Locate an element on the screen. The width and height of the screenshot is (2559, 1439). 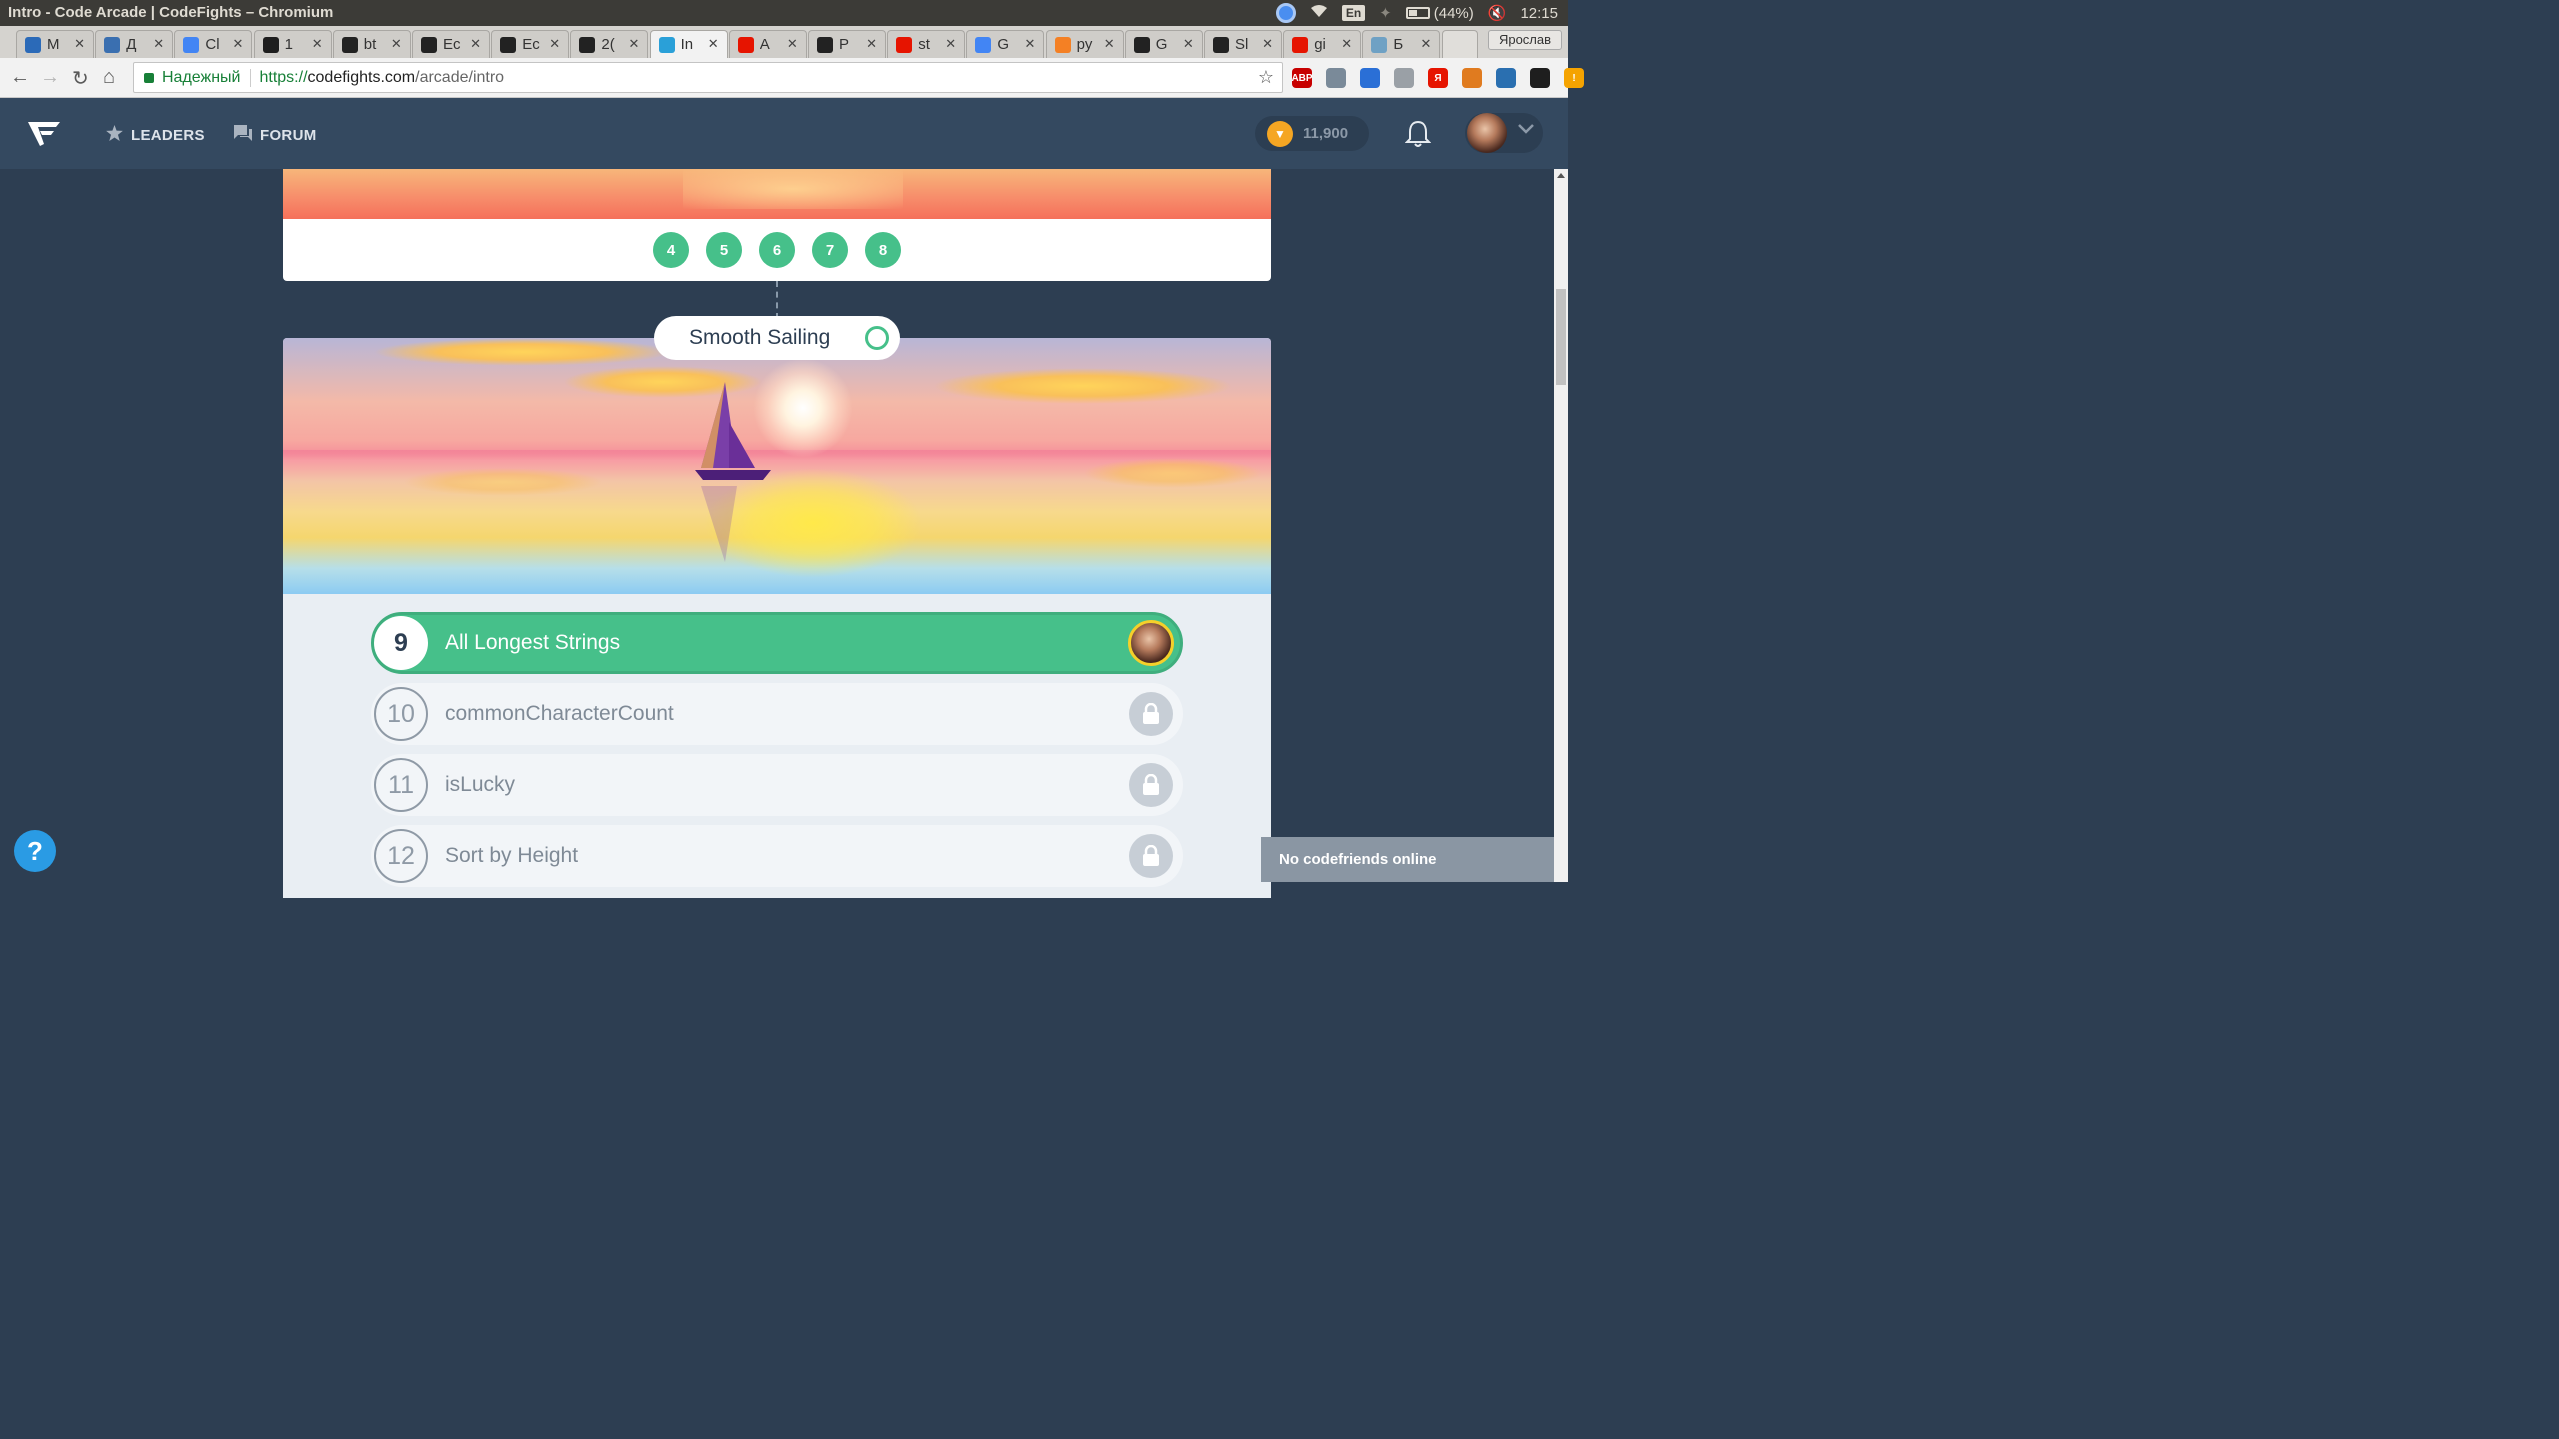
clock: 12:15 is located at coordinates (1539, 13).